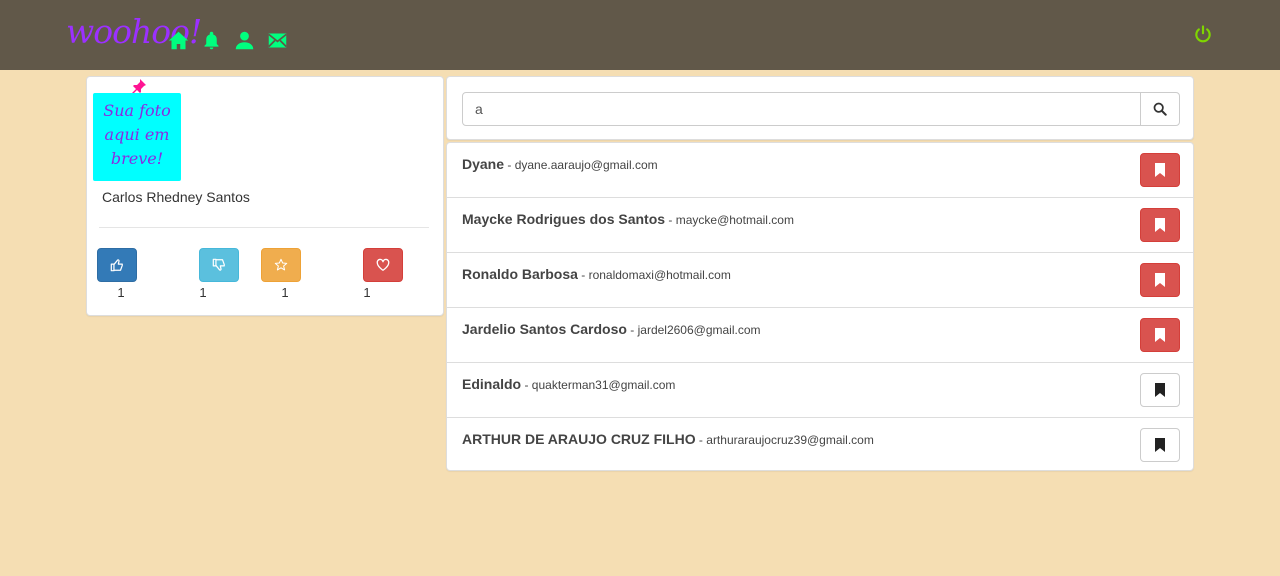 Image resolution: width=1280 pixels, height=576 pixels. What do you see at coordinates (121, 292) in the screenshot?
I see `like-count: 1` at bounding box center [121, 292].